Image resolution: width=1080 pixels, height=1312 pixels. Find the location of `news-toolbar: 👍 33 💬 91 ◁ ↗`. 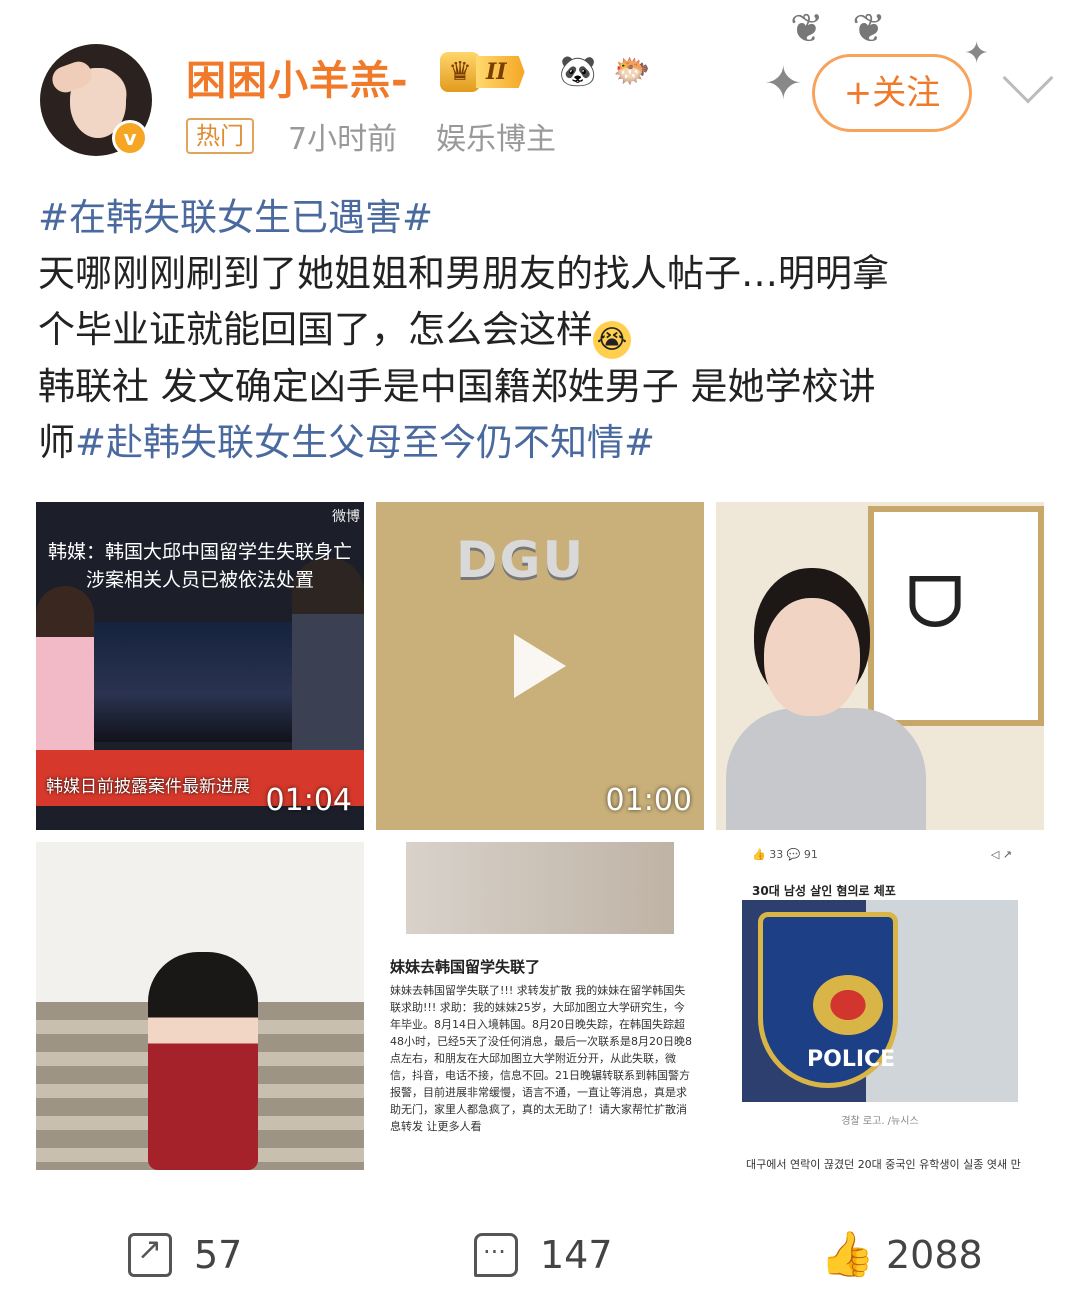

news-toolbar: 👍 33 💬 91 ◁ ↗ is located at coordinates (882, 854).